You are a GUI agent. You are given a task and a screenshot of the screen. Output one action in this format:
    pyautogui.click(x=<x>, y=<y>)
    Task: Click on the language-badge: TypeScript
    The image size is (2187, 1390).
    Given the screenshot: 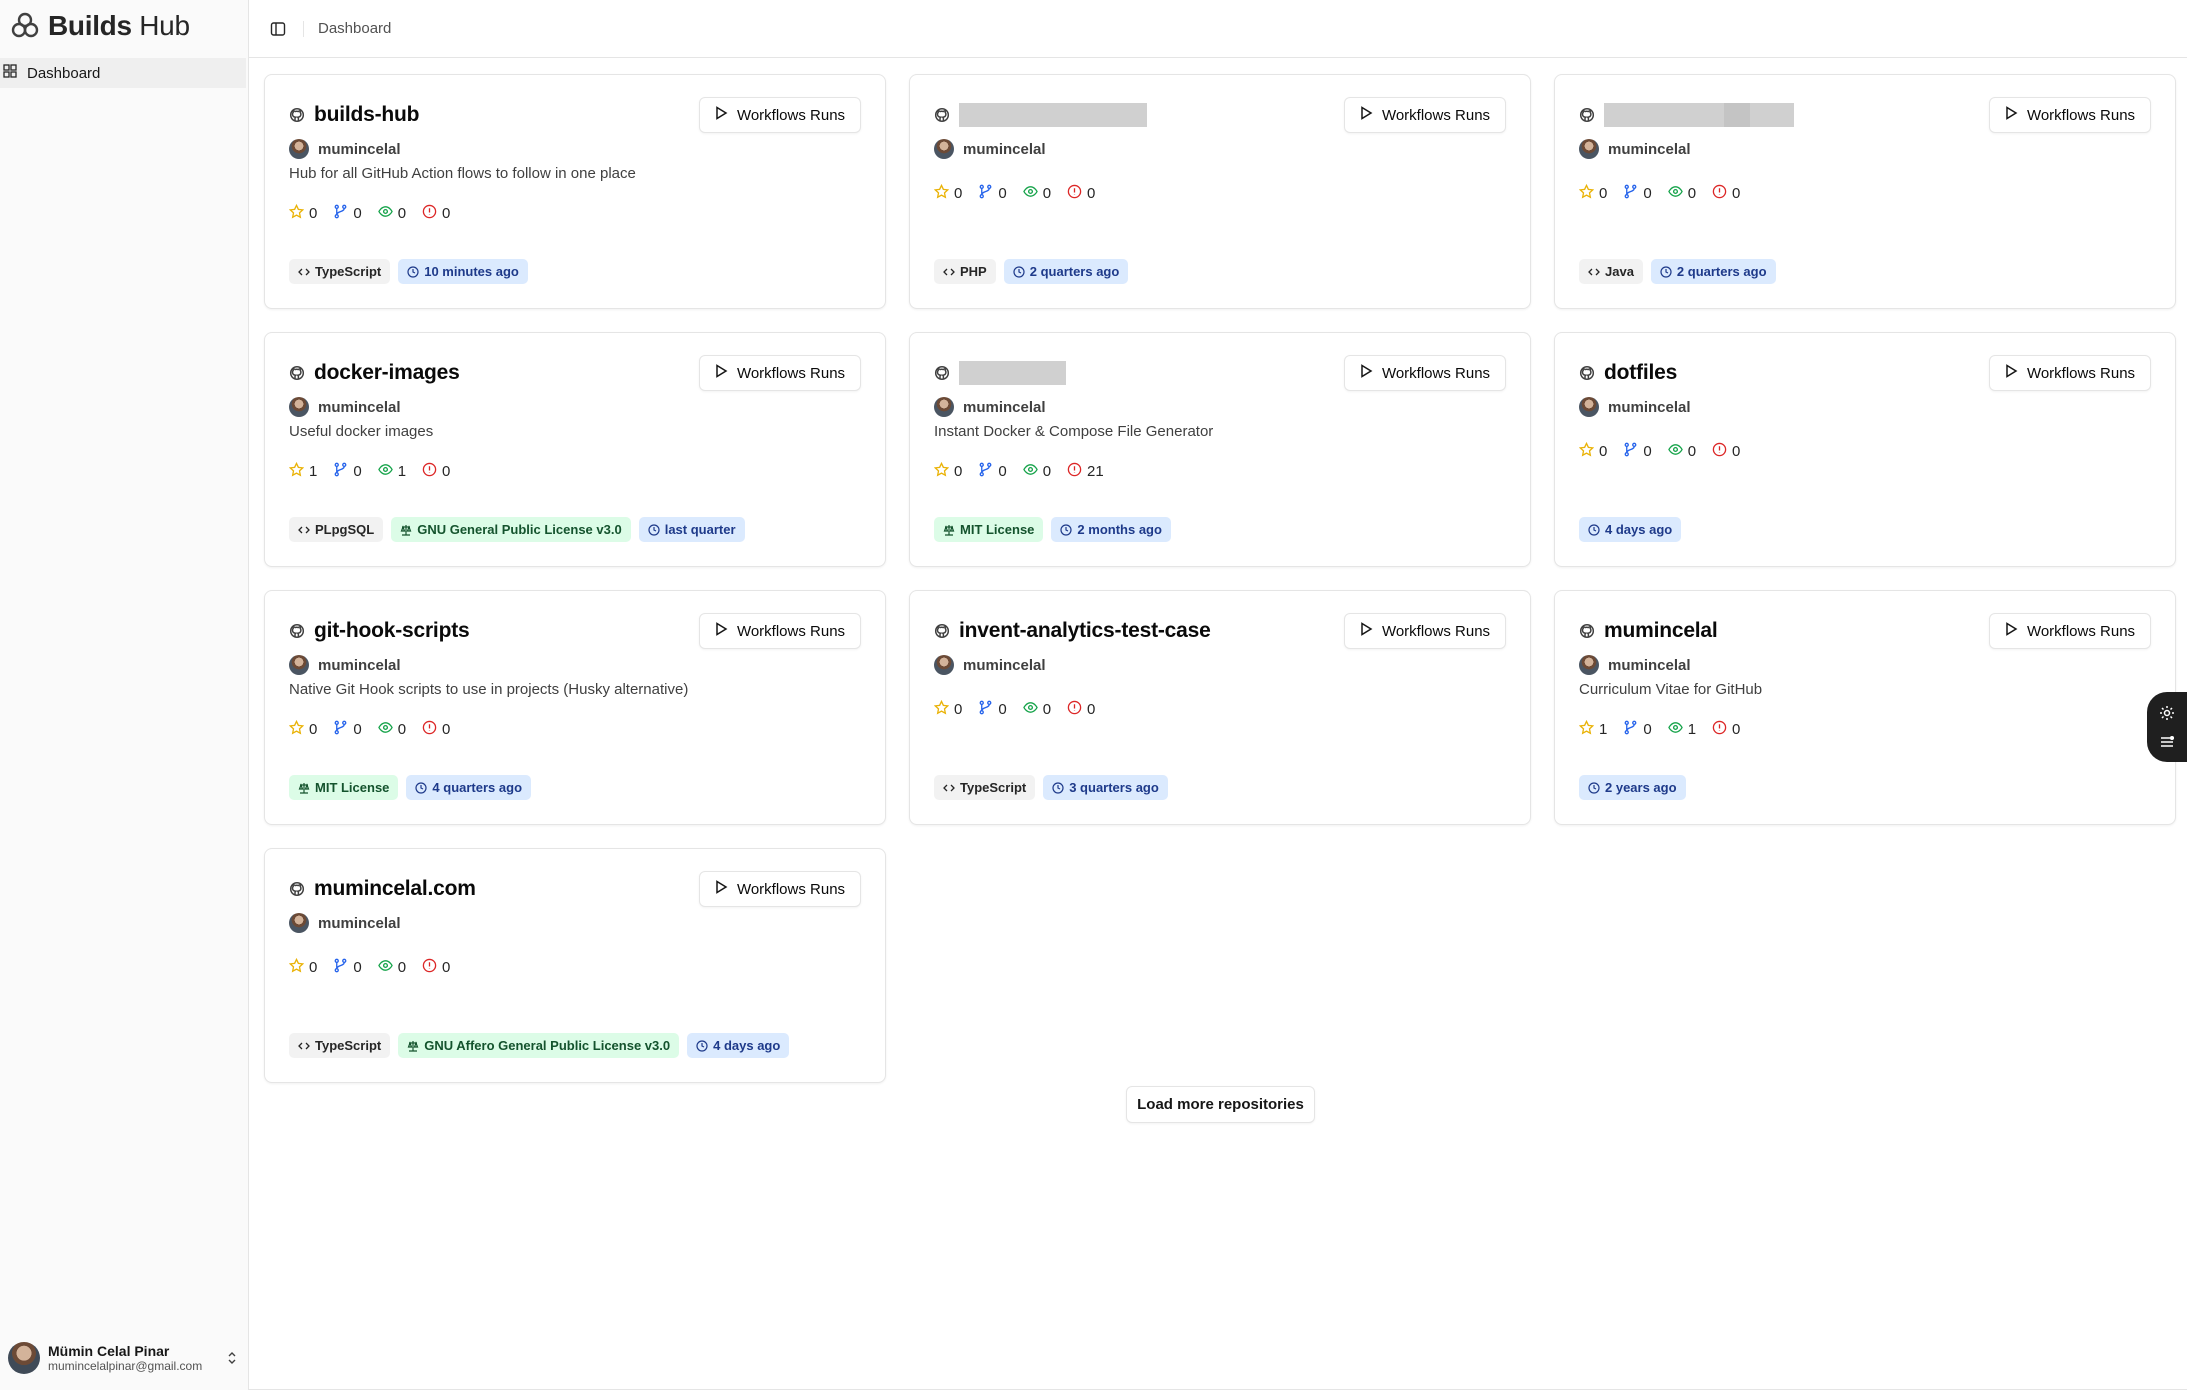 What is the action you would take?
    pyautogui.click(x=985, y=787)
    